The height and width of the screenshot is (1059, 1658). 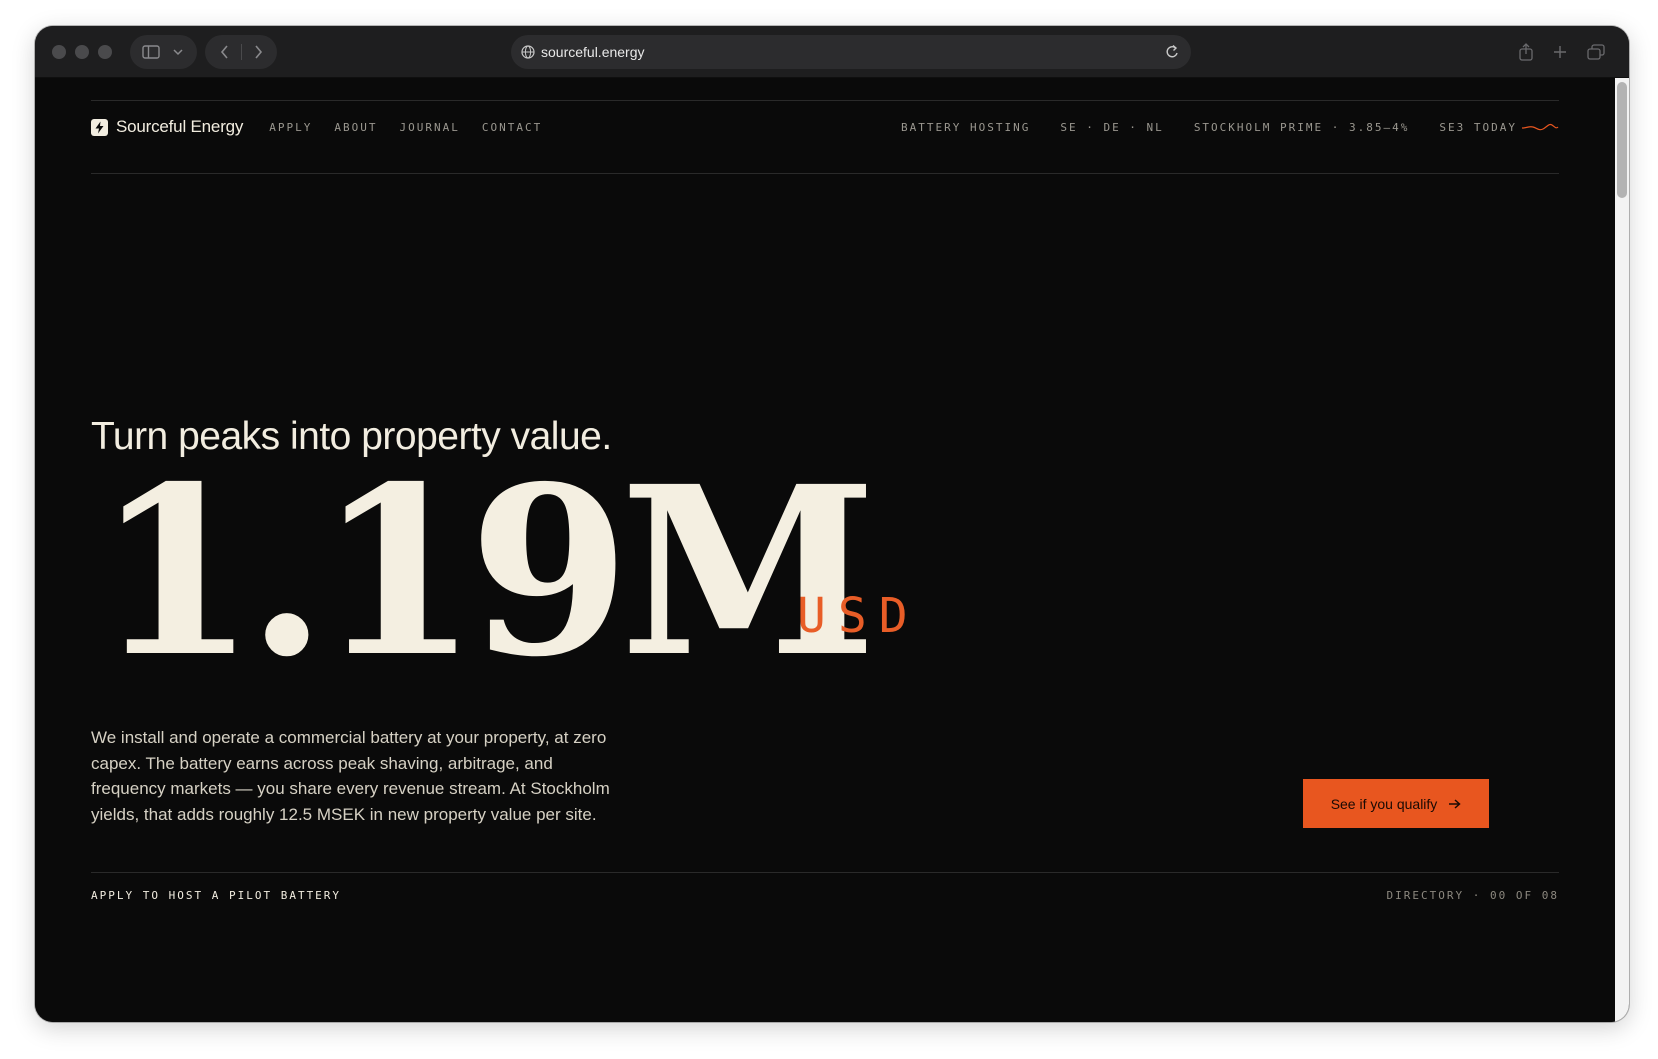 I want to click on reload-icon, so click(x=1172, y=54).